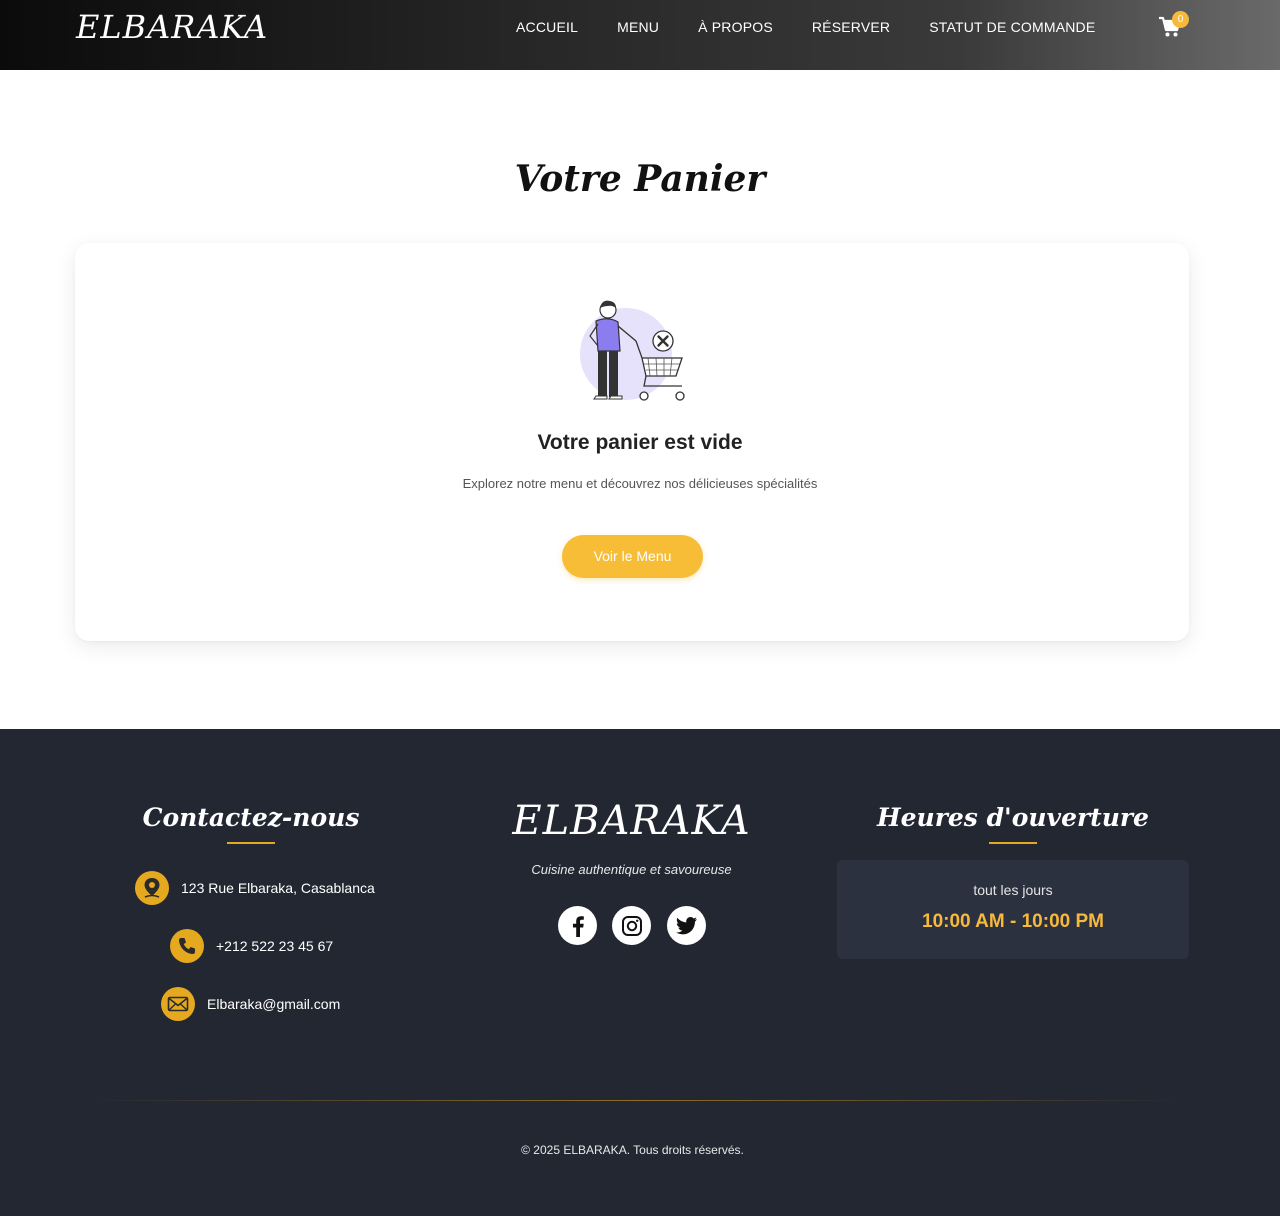 The image size is (1280, 1216). What do you see at coordinates (633, 351) in the screenshot?
I see `empty-cart-illustration` at bounding box center [633, 351].